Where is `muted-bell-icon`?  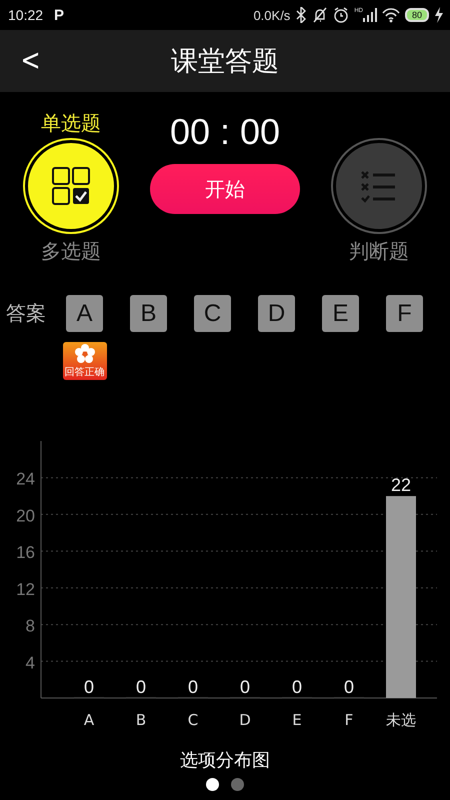
muted-bell-icon is located at coordinates (320, 15).